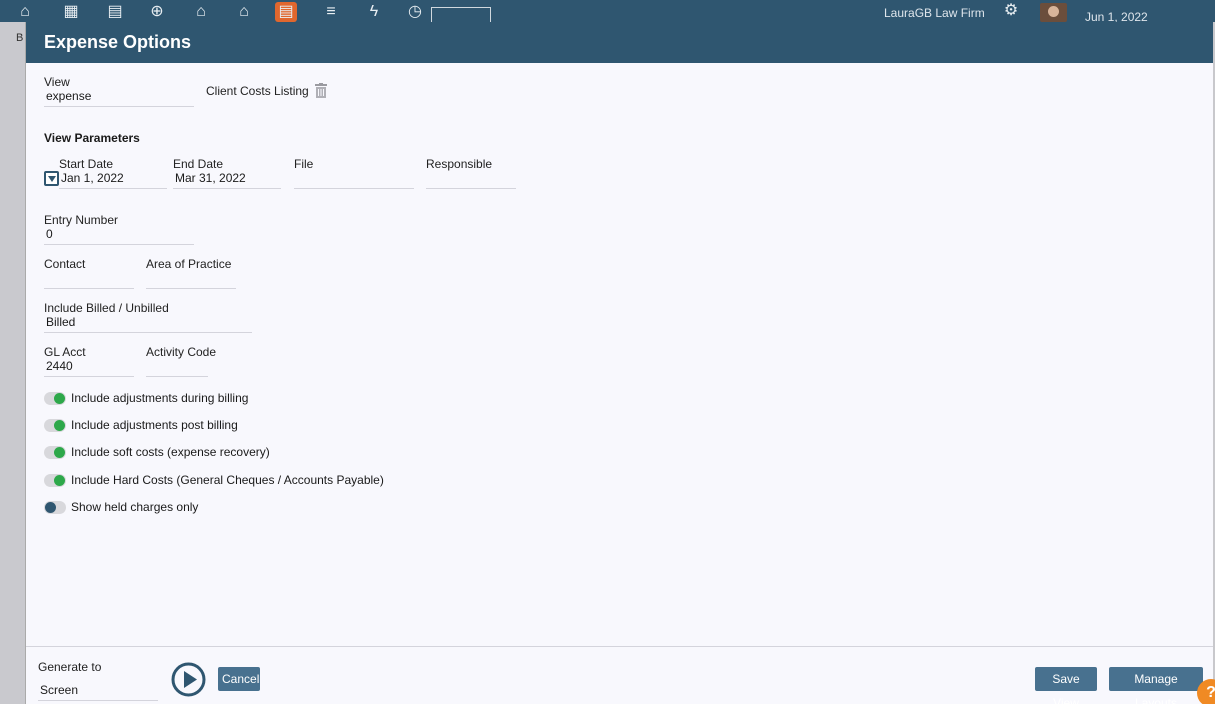  Describe the element at coordinates (113, 179) in the screenshot. I see `start-date-field: Jan 1, 2022` at that location.